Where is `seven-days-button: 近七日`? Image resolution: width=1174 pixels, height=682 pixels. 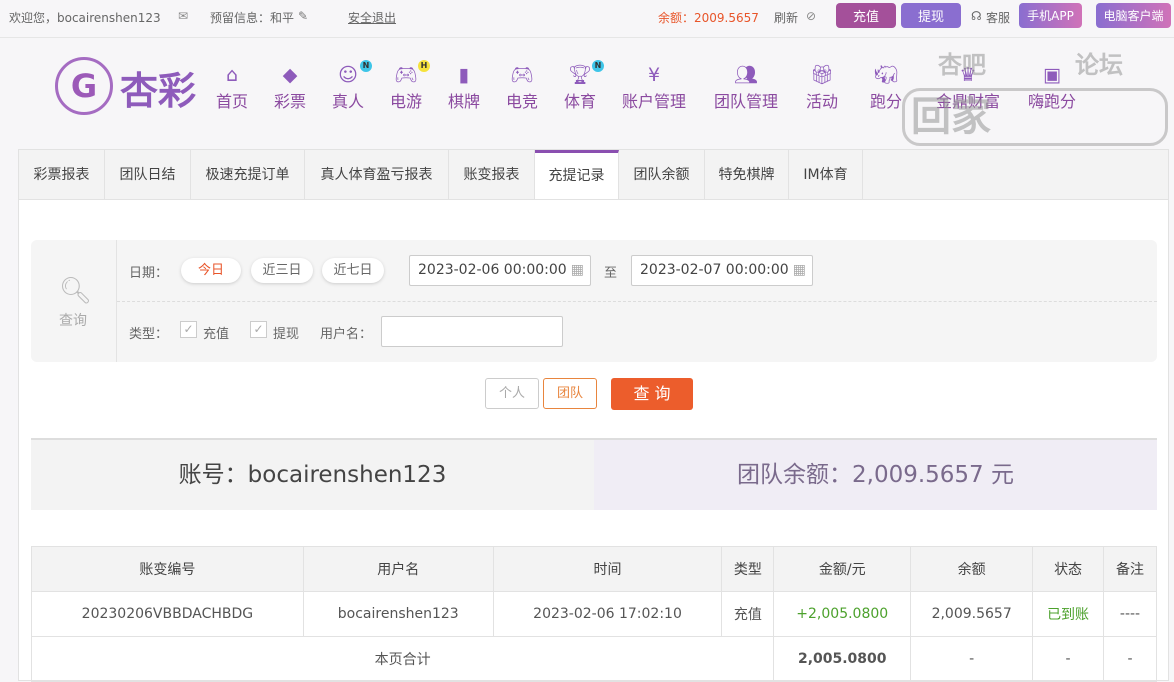 seven-days-button: 近七日 is located at coordinates (353, 270).